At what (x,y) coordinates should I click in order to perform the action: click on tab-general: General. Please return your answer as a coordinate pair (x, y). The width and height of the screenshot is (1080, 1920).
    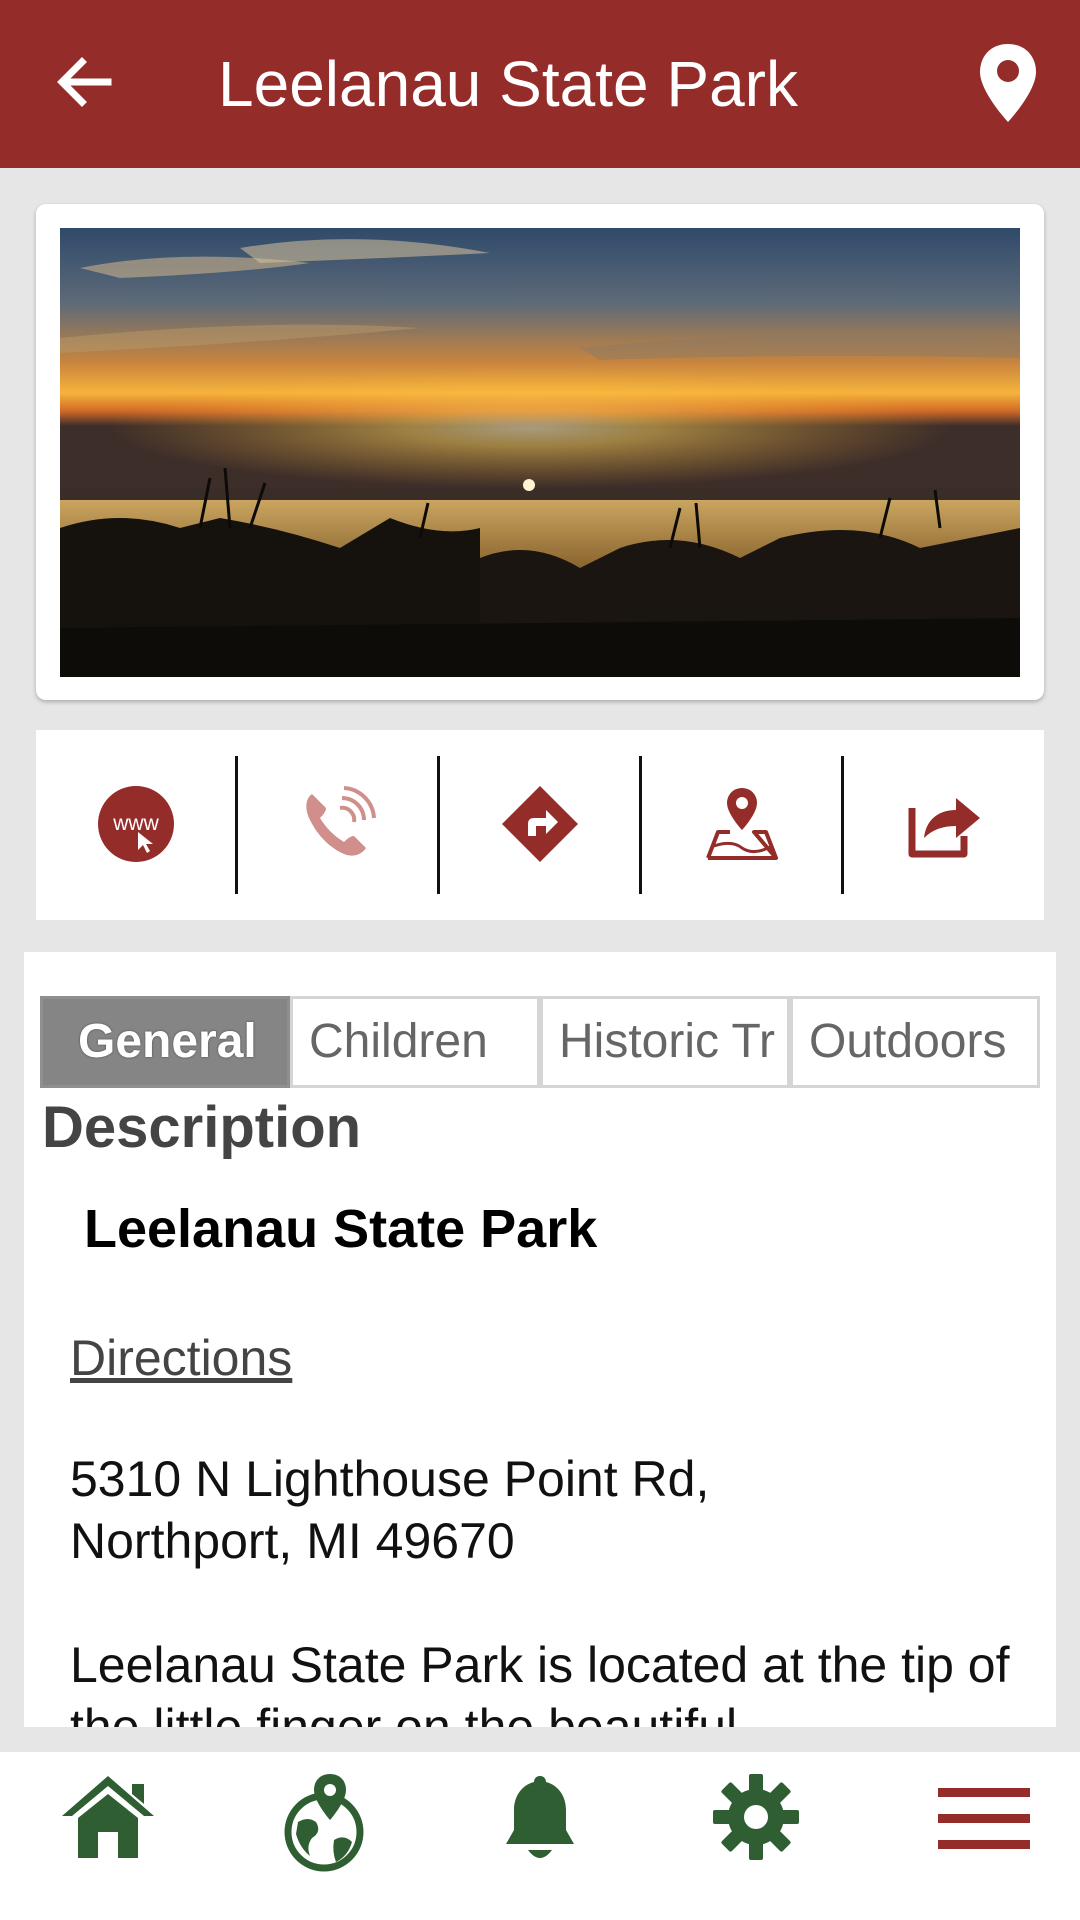
    Looking at the image, I should click on (165, 1042).